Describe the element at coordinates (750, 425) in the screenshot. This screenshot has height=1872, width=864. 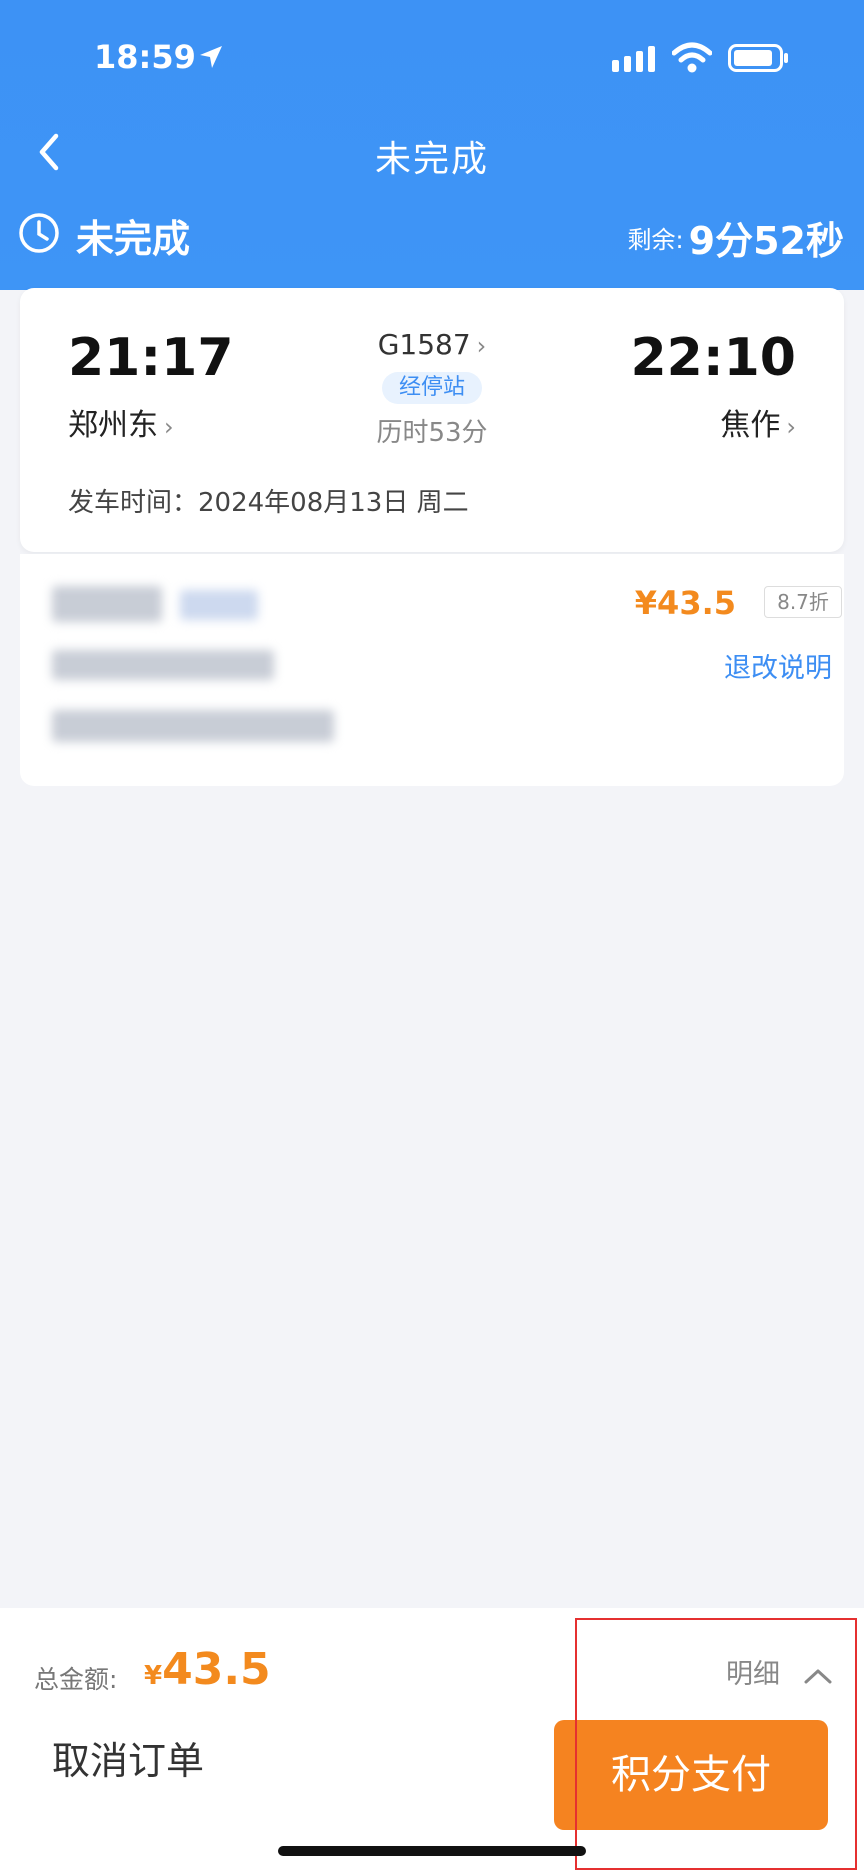
I see `arrival-station-name: 焦作` at that location.